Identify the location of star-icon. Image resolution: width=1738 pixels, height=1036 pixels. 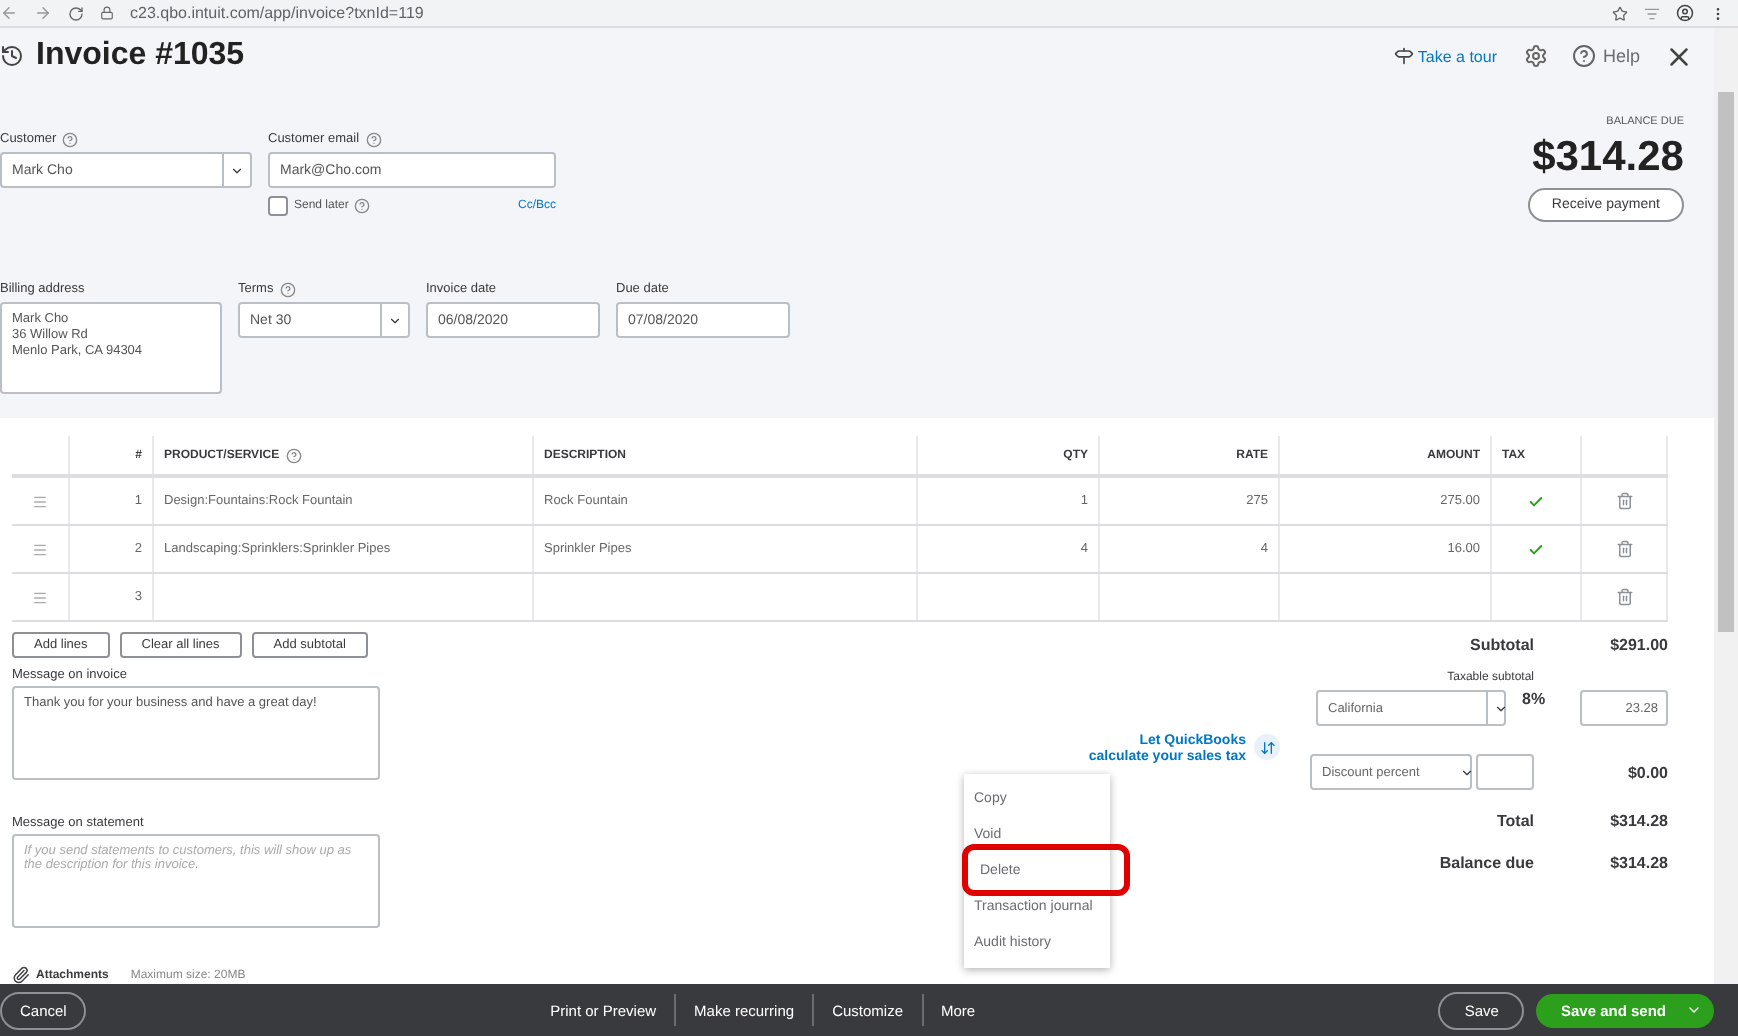
(1620, 13).